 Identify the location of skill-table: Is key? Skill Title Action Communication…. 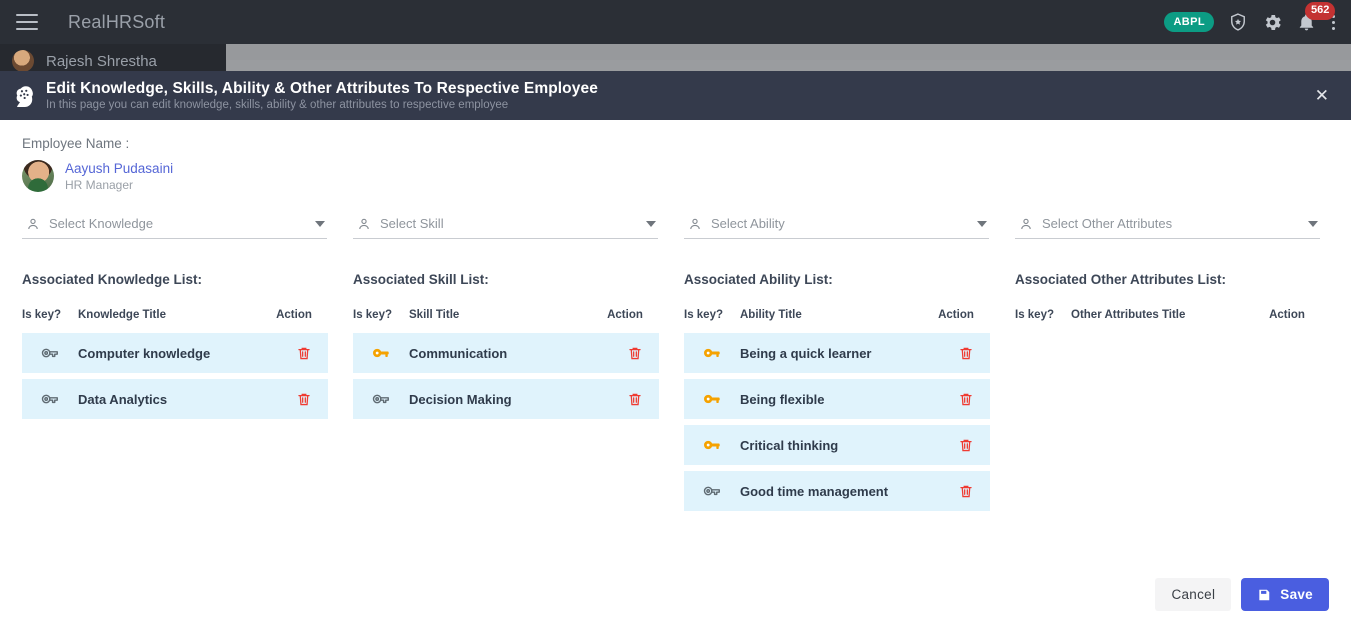
(506, 362).